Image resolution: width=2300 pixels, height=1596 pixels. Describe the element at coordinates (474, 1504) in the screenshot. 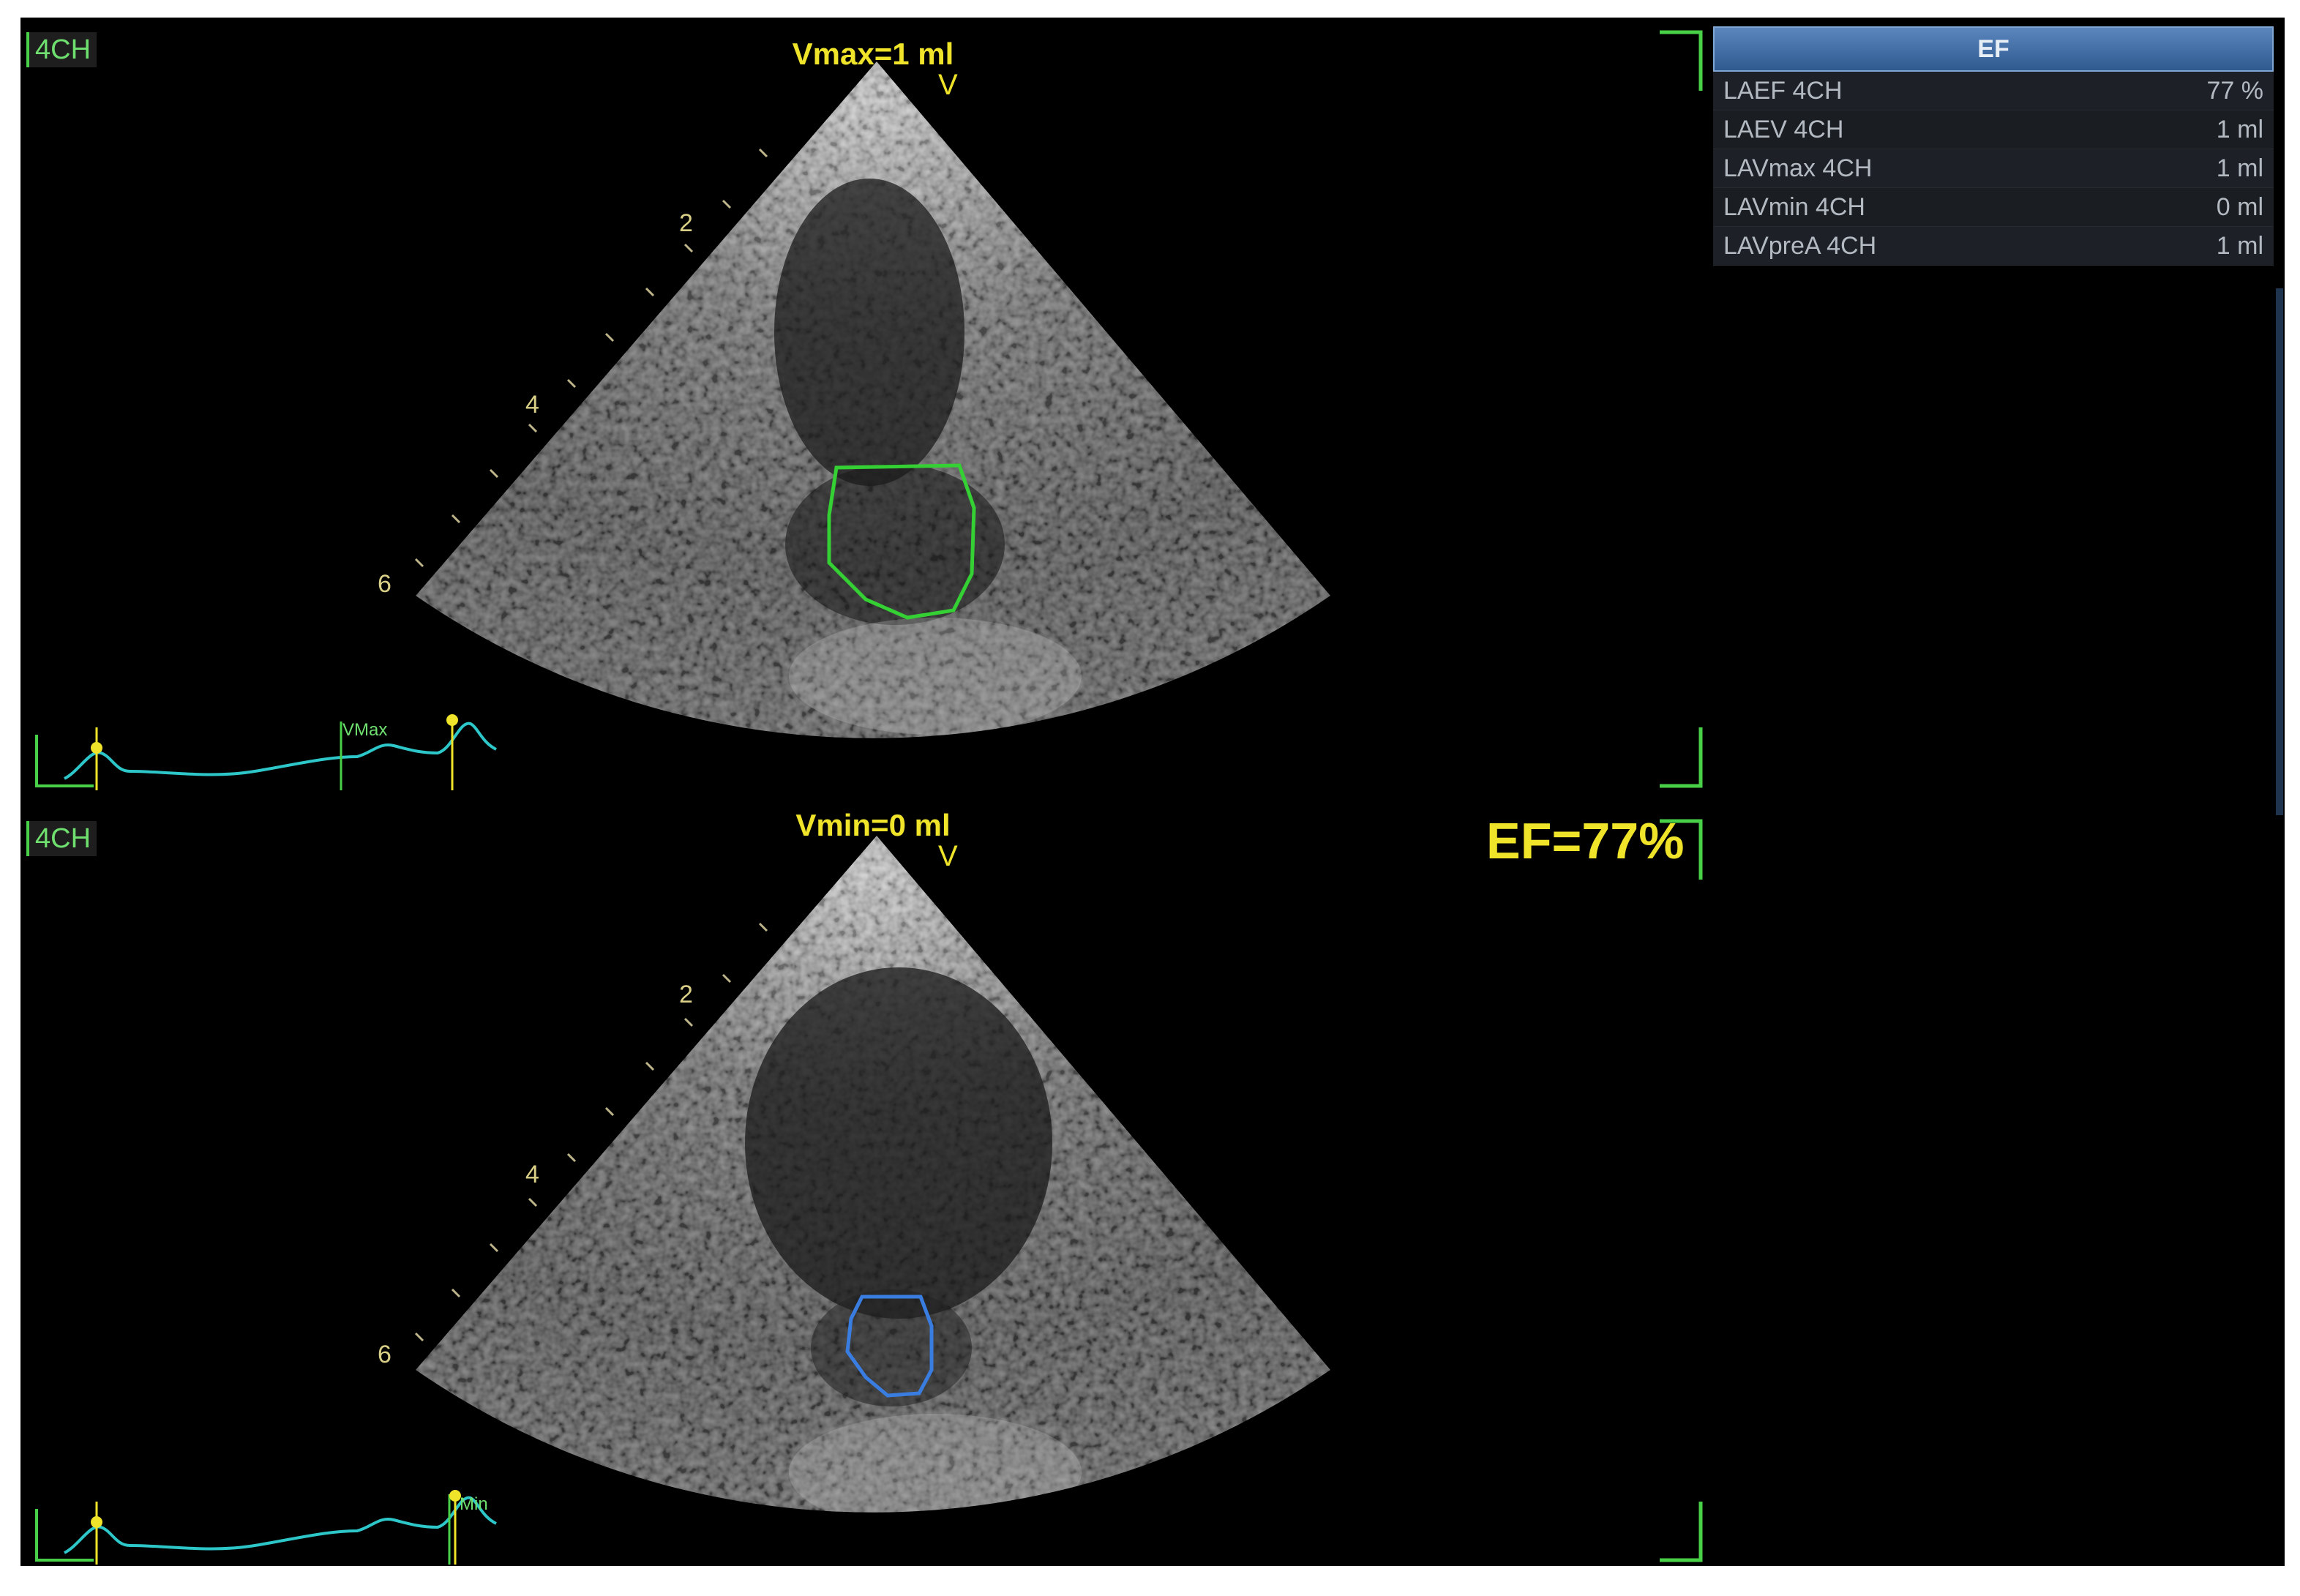

I see `bottom-ecg-marker-label: Min` at that location.